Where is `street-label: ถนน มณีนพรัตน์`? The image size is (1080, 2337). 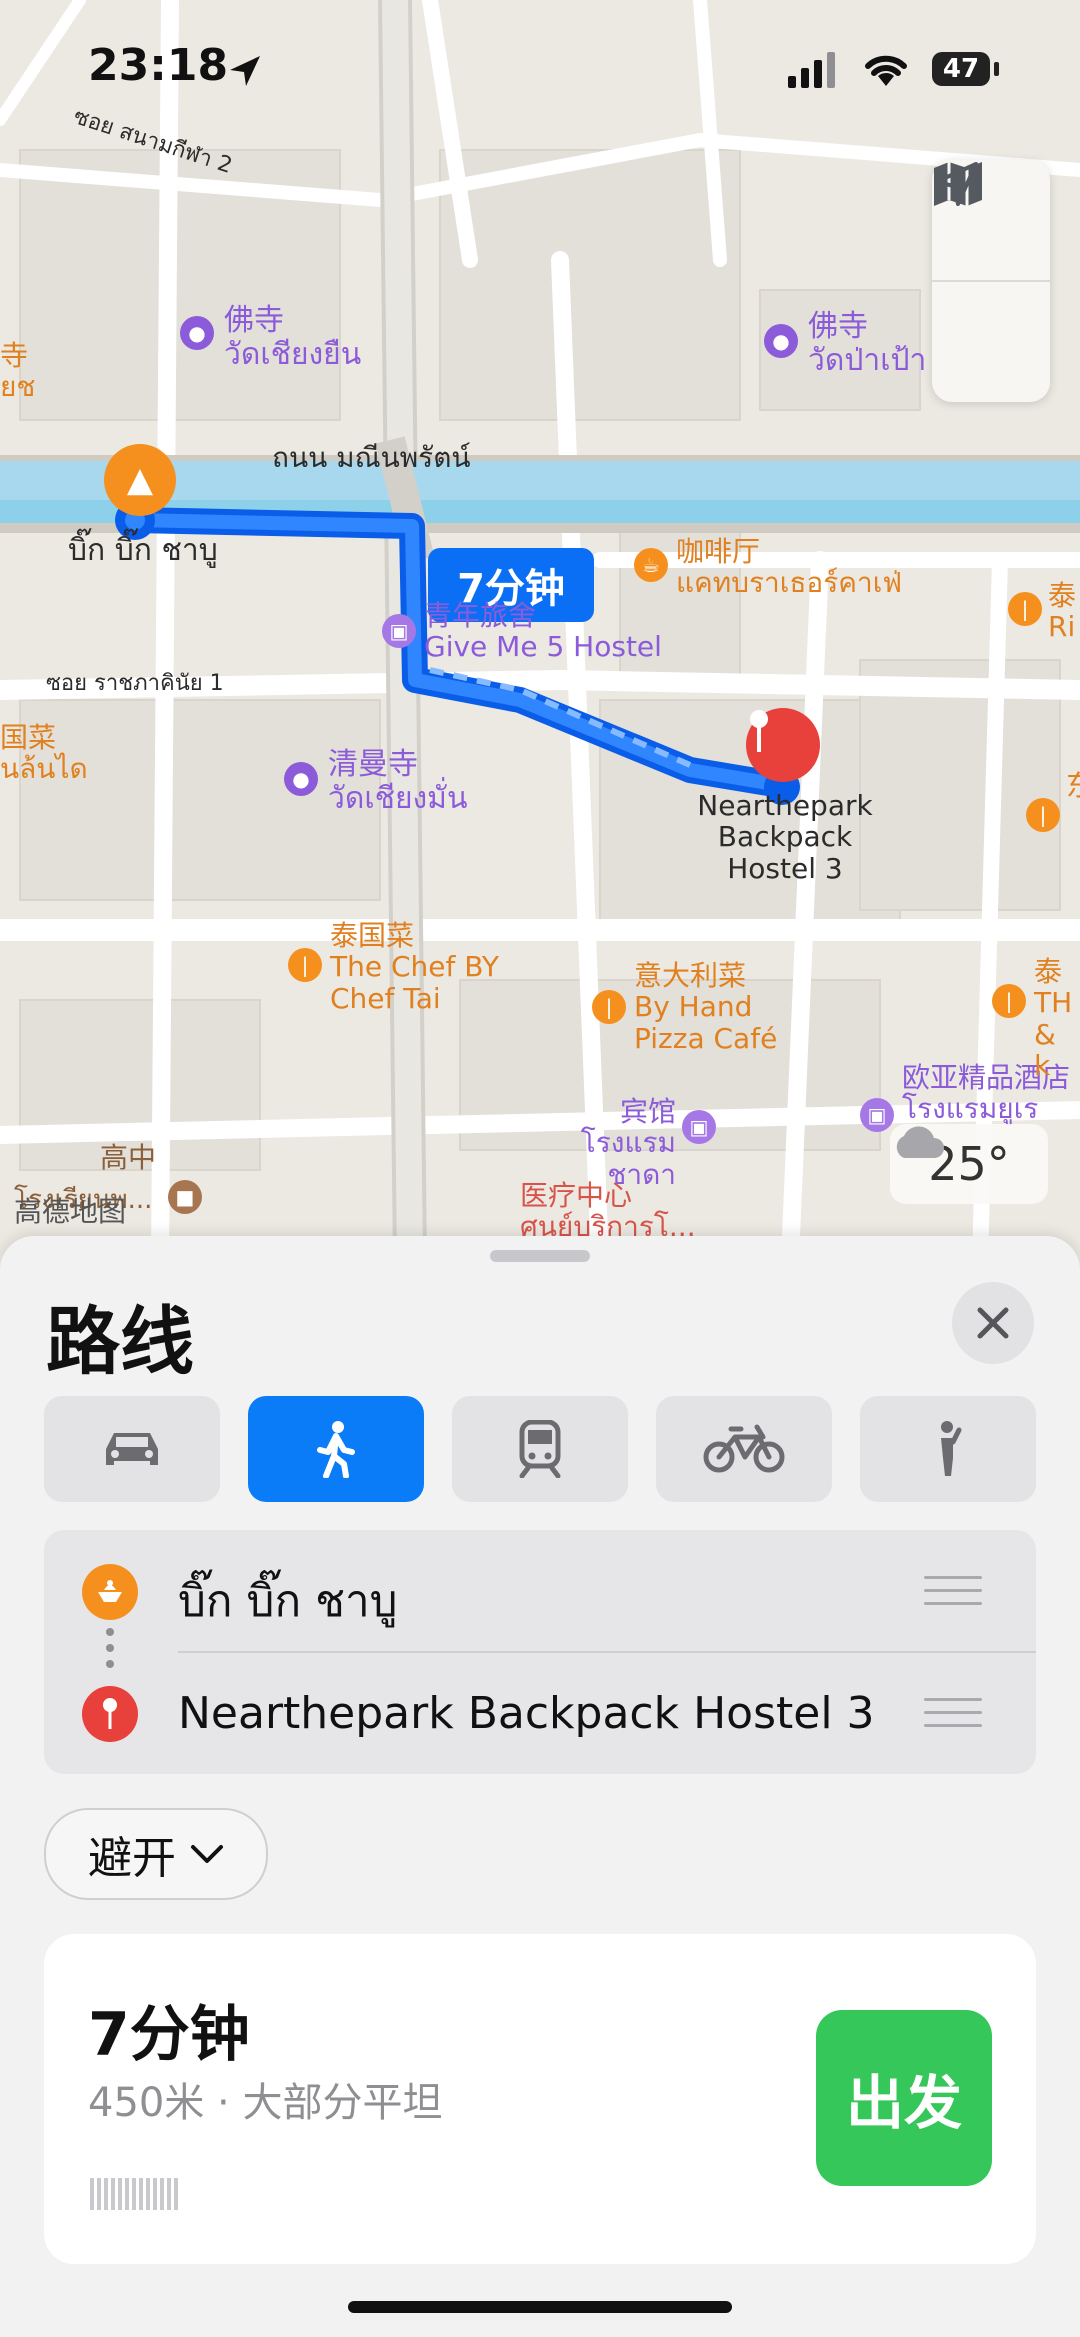
street-label: ถนน มณีนพรัตน์ is located at coordinates (371, 457).